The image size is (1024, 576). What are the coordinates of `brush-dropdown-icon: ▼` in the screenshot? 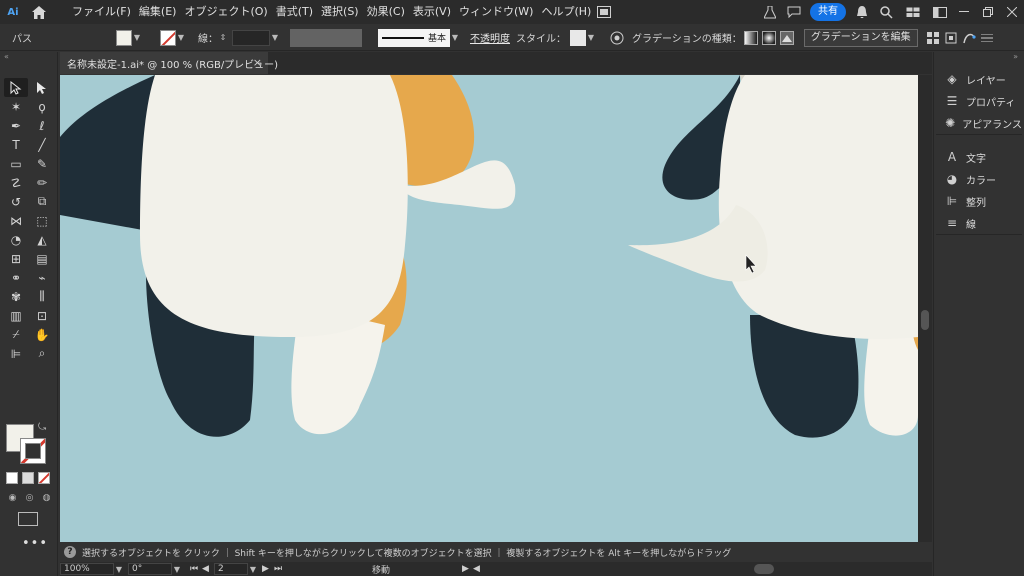 It's located at (455, 37).